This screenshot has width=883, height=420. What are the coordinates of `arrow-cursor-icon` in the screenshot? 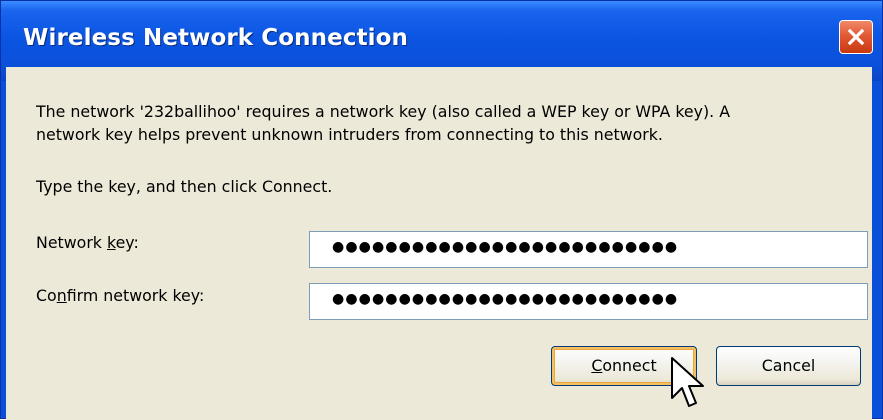 It's located at (687, 382).